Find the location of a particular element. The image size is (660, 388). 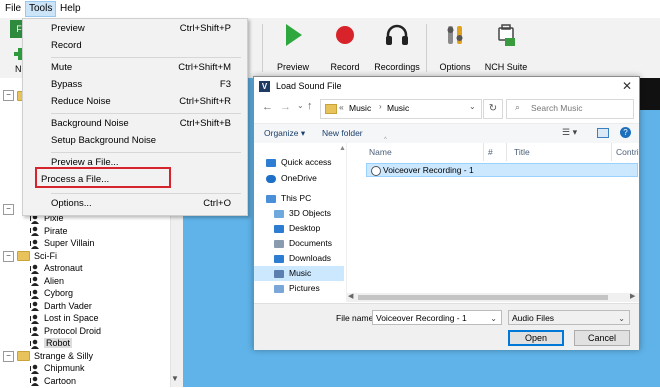

nav-item-label: Downloads is located at coordinates (310, 258).